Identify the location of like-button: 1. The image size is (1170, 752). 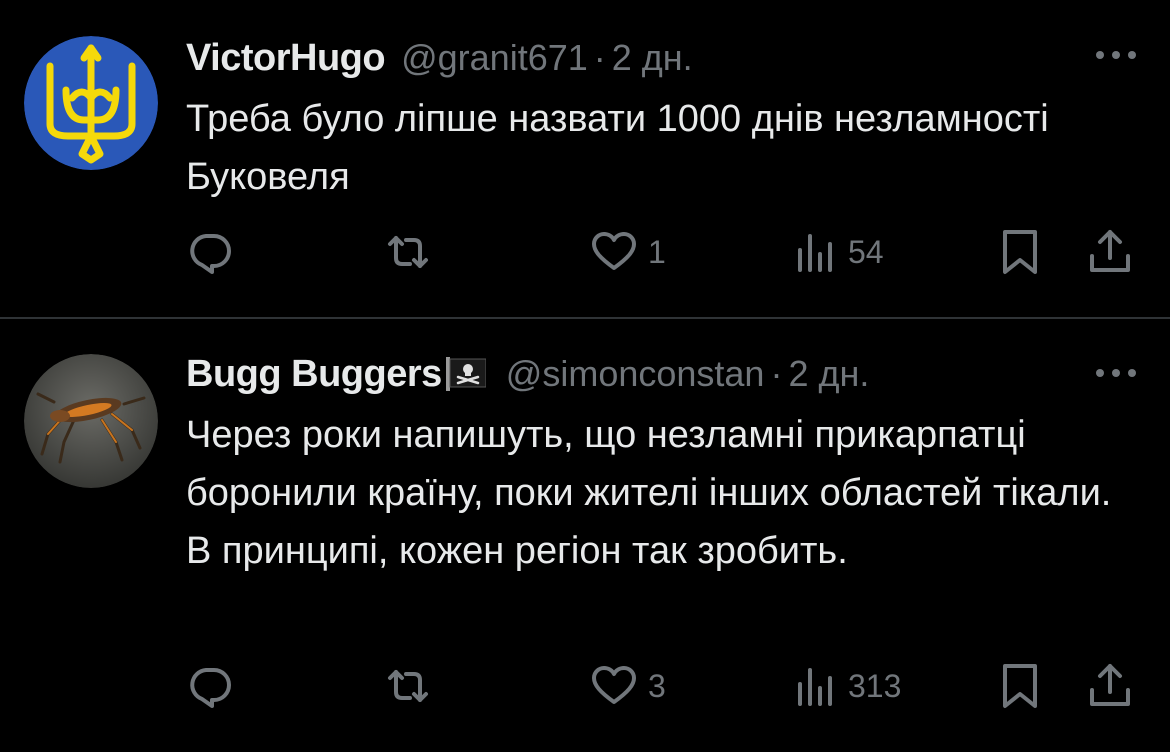
(628, 252).